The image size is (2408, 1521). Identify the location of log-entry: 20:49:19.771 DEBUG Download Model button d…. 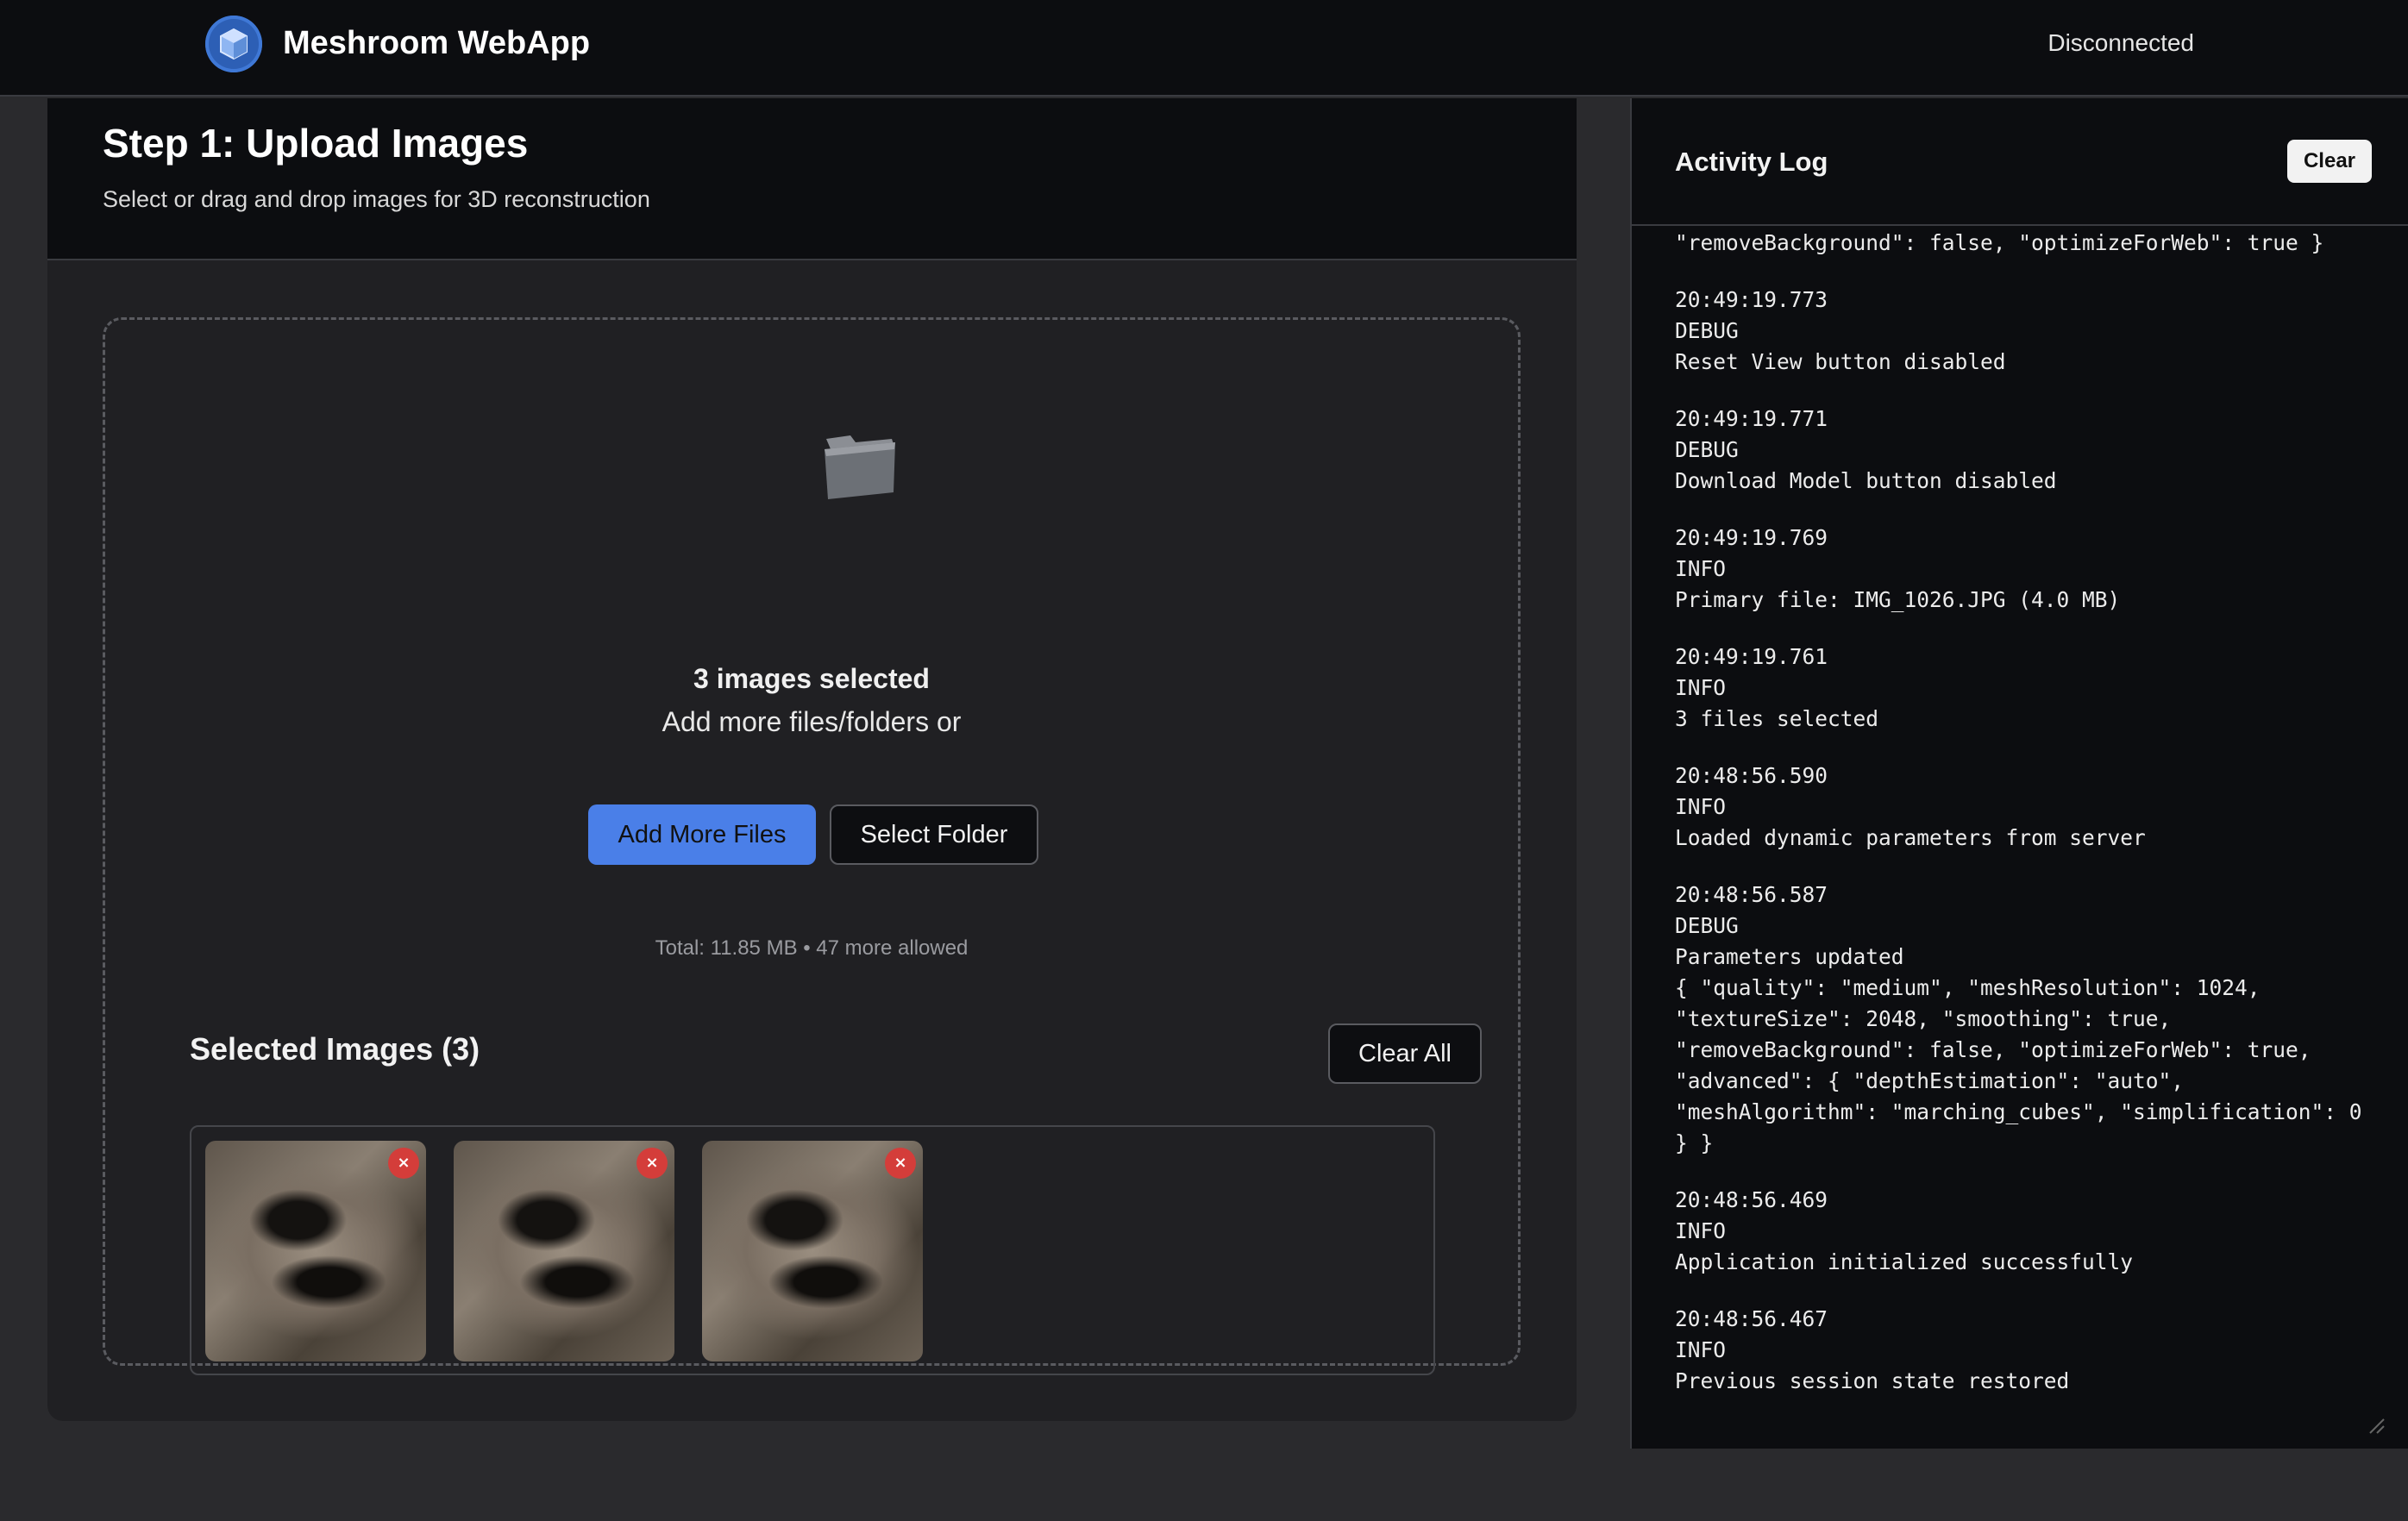
(2028, 450).